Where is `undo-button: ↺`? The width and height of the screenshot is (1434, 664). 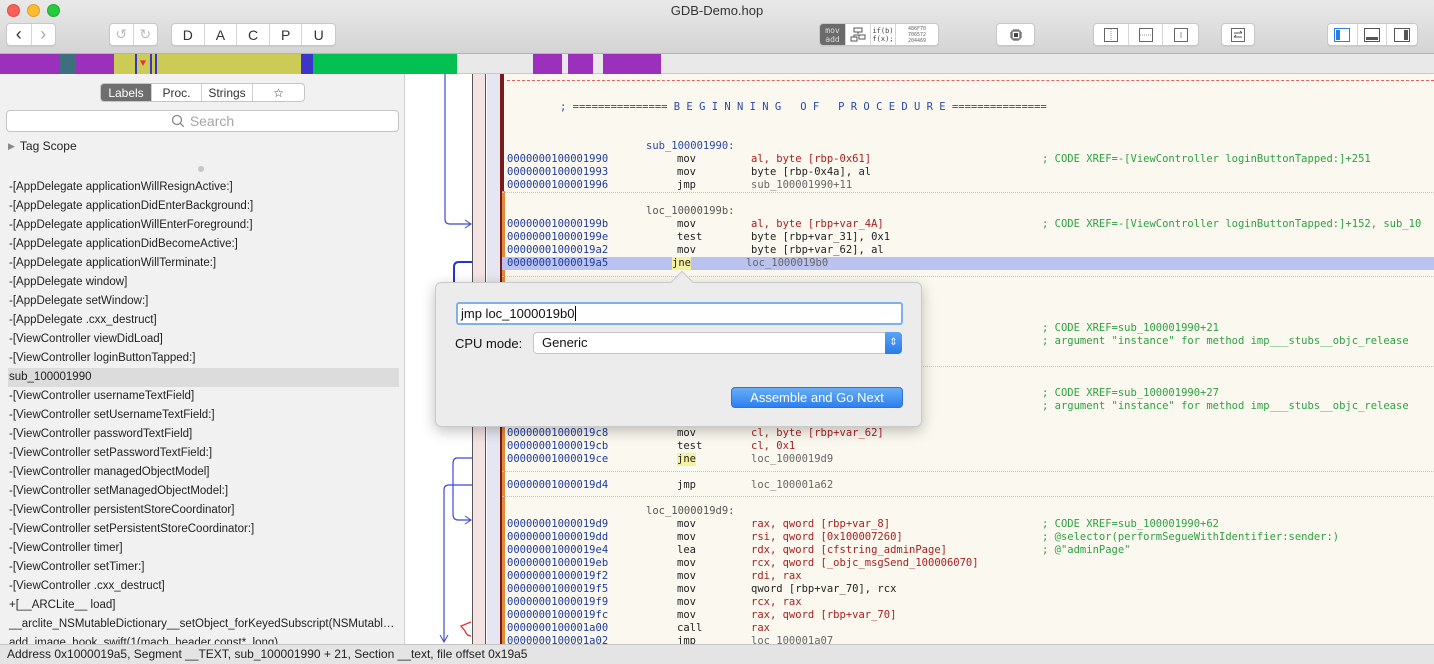 undo-button: ↺ is located at coordinates (122, 34).